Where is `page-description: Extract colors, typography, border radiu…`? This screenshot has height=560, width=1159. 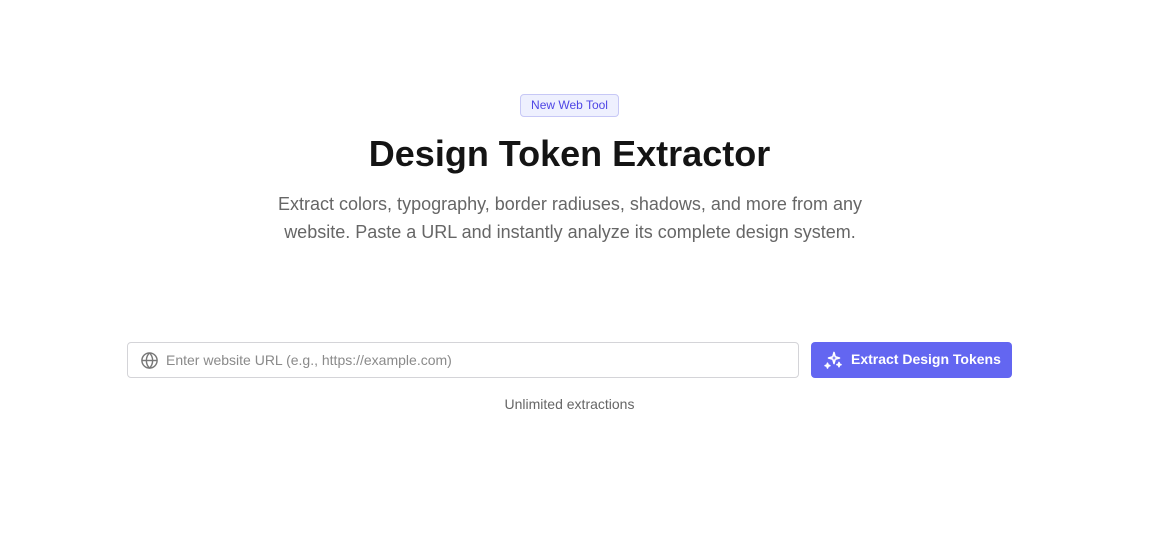
page-description: Extract colors, typography, border radiu… is located at coordinates (570, 218).